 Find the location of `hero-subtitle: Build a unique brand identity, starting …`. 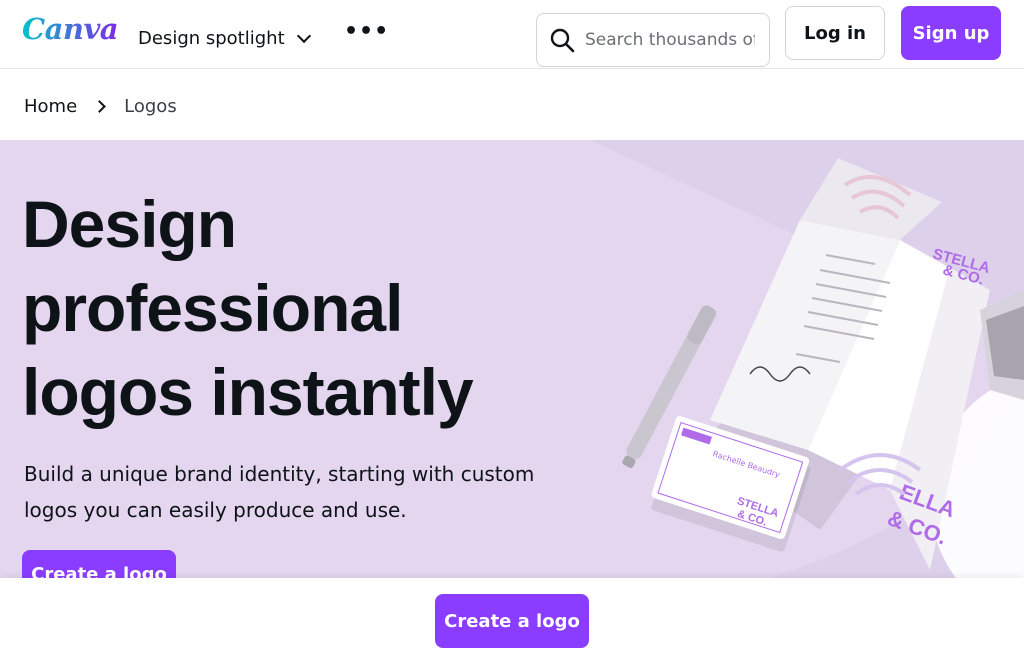

hero-subtitle: Build a unique brand identity, starting … is located at coordinates (279, 492).